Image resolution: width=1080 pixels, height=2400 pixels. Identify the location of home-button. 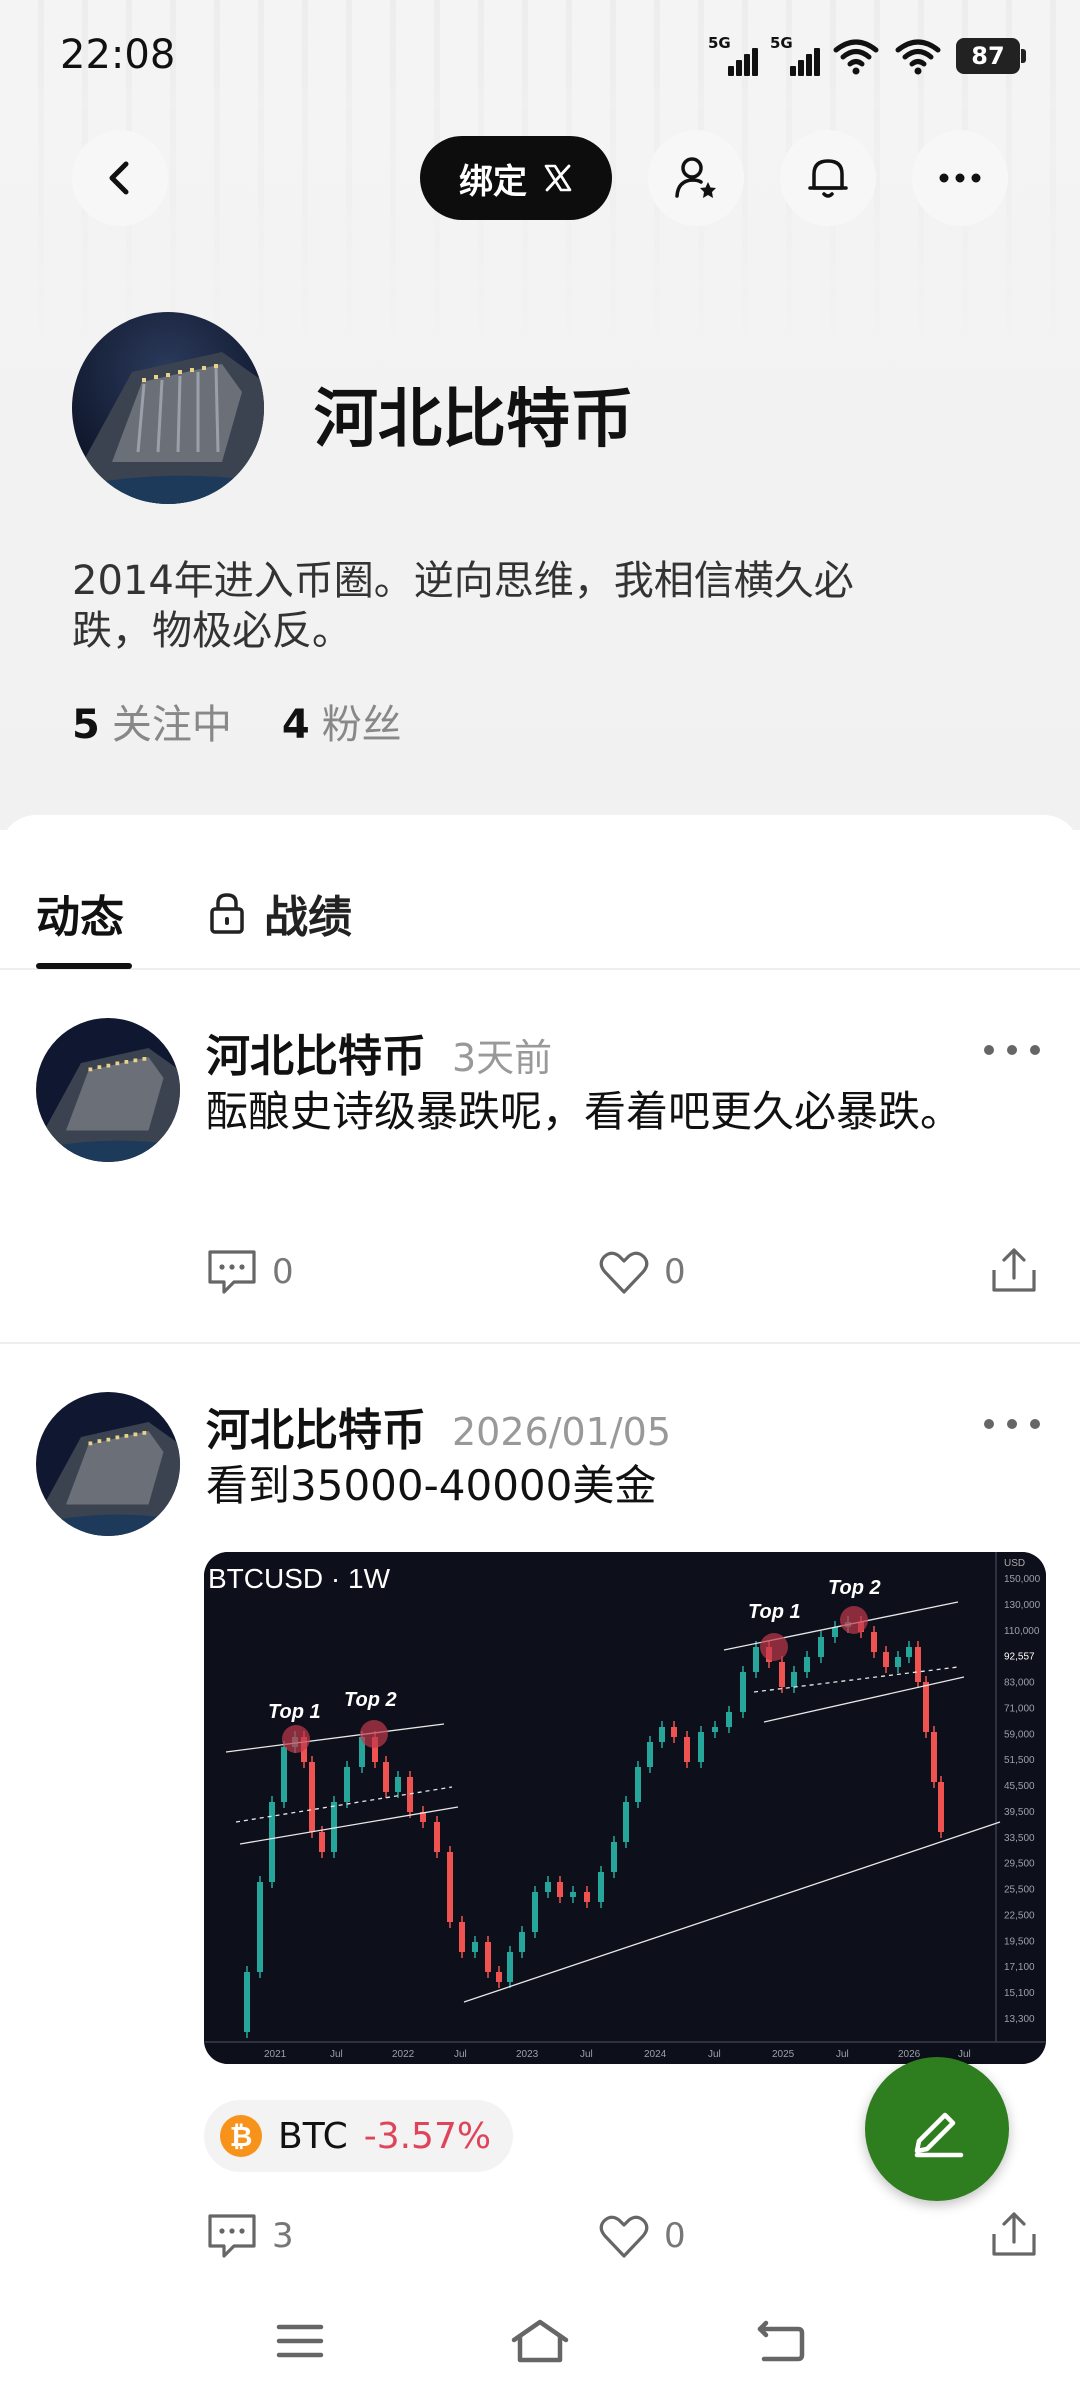
(540, 2341).